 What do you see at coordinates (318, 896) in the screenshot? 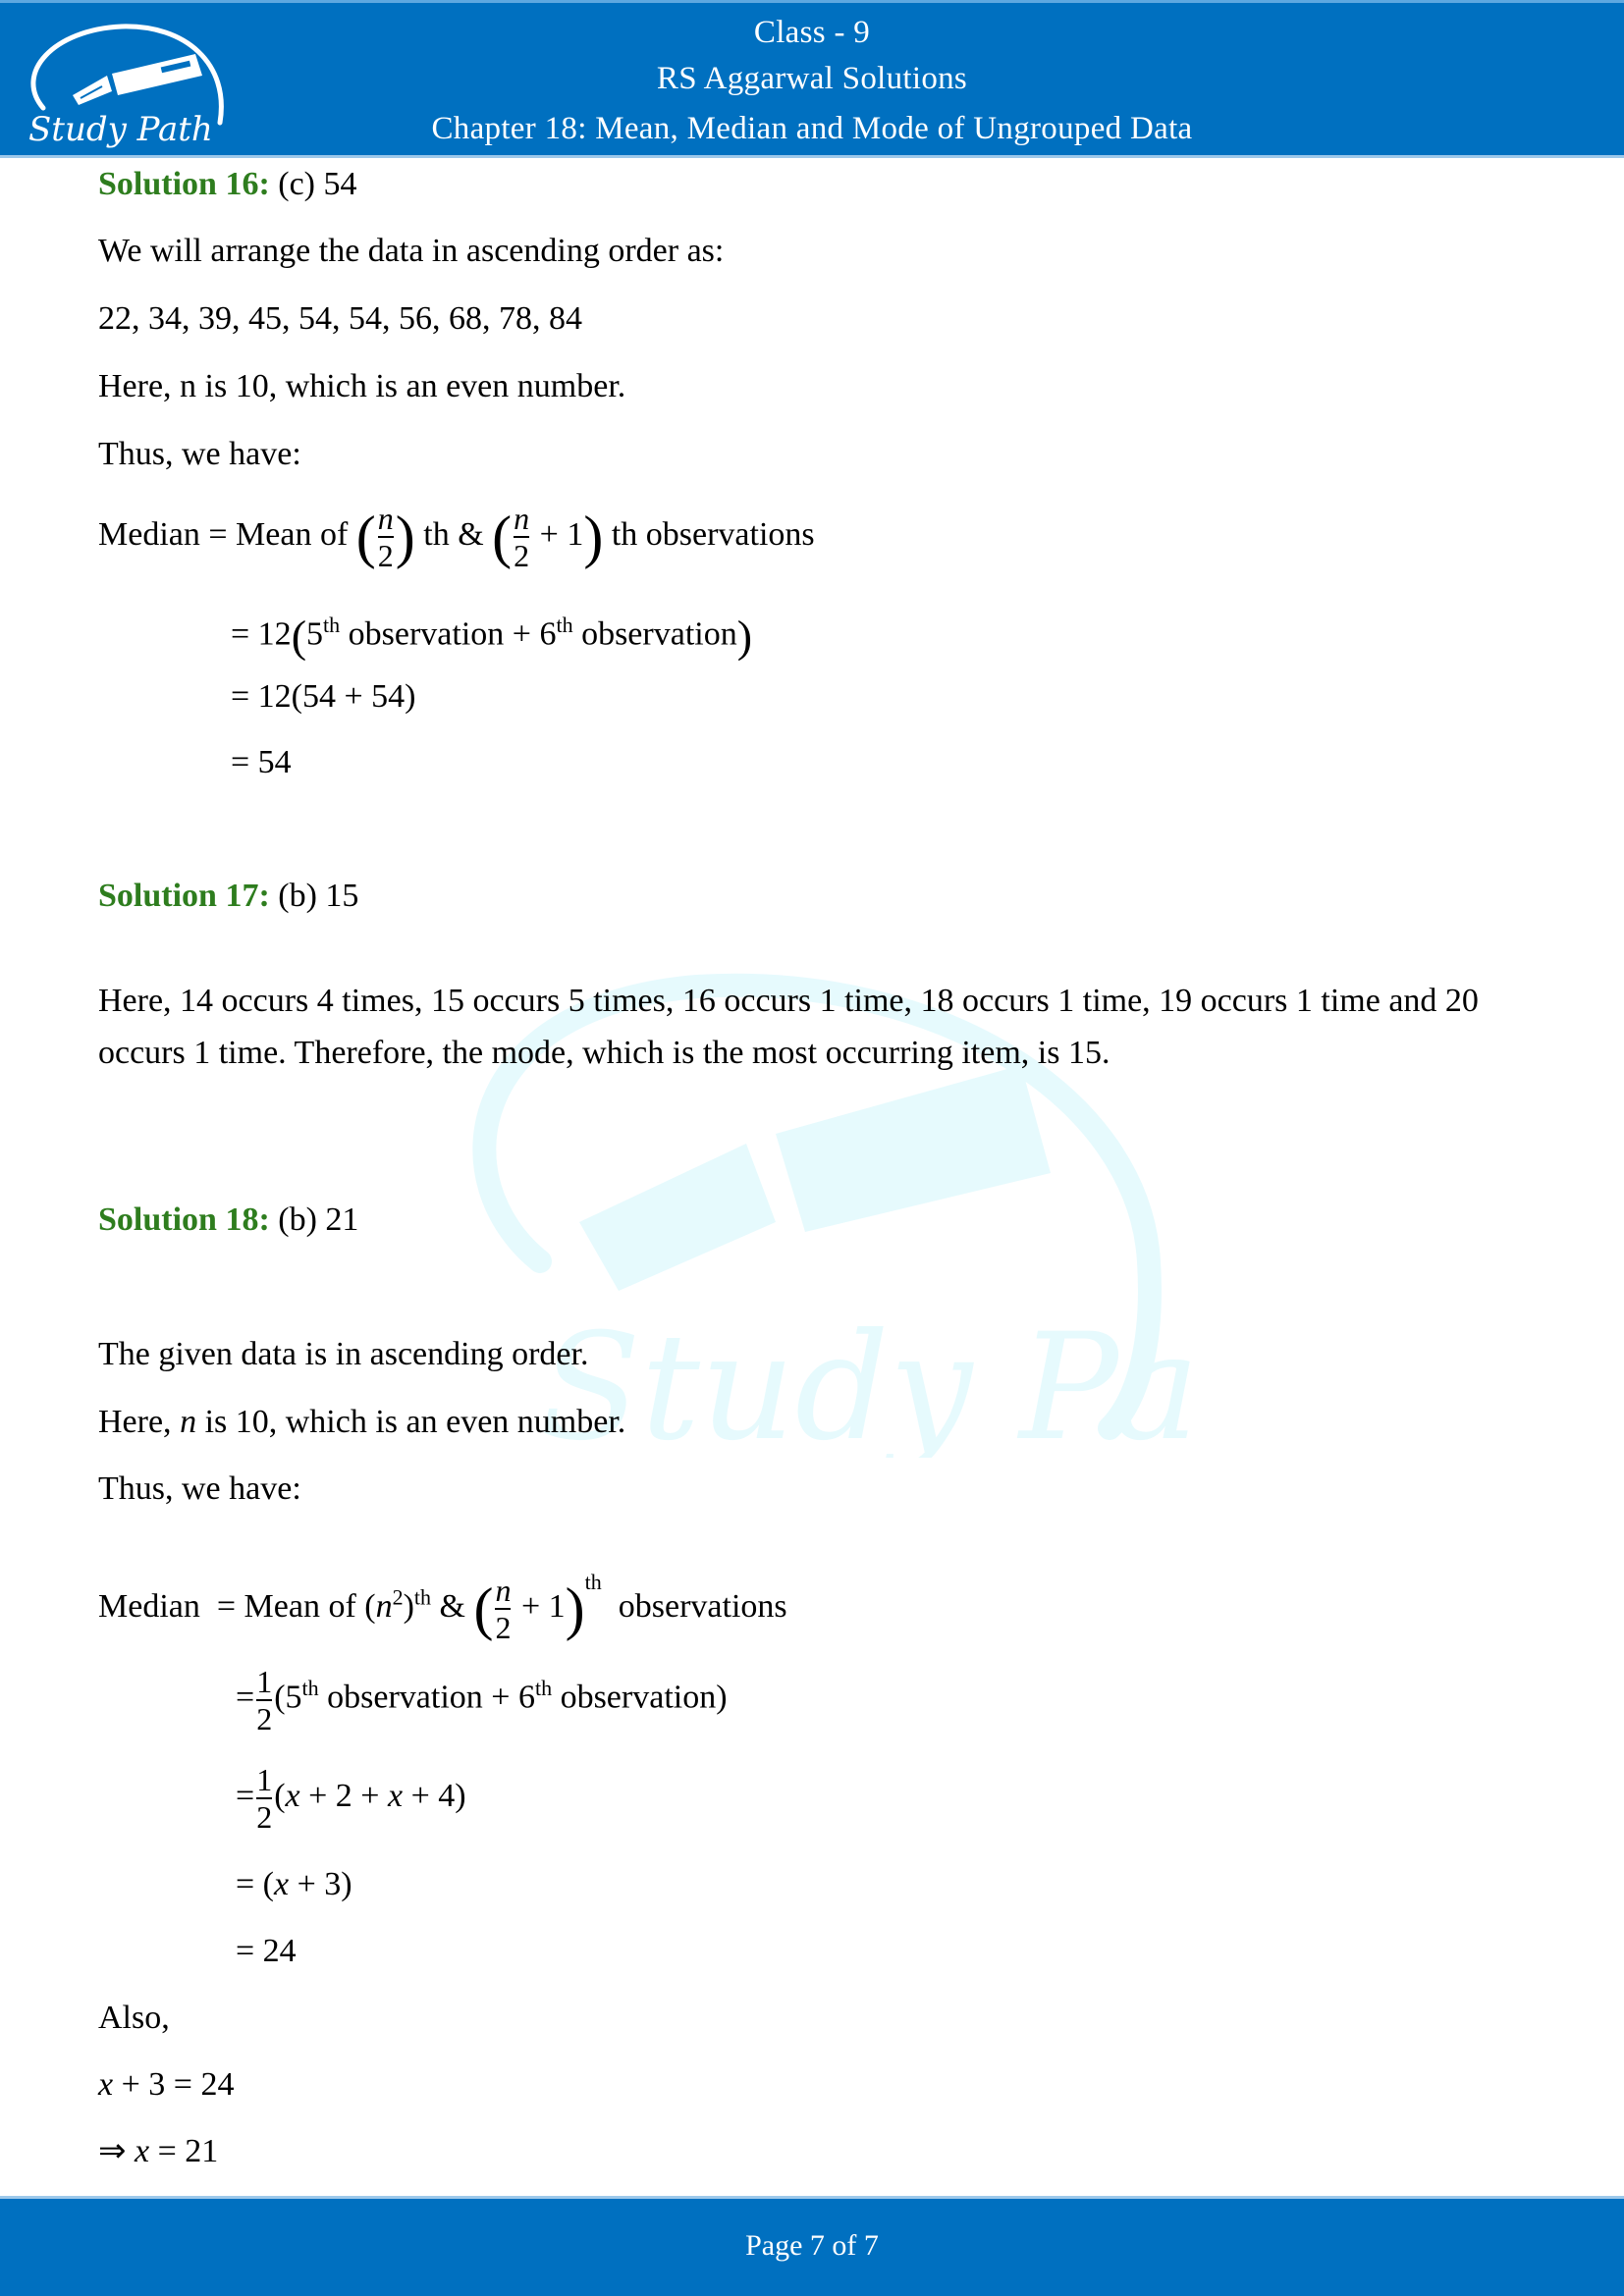
I see `solution-answer: (b) 15` at bounding box center [318, 896].